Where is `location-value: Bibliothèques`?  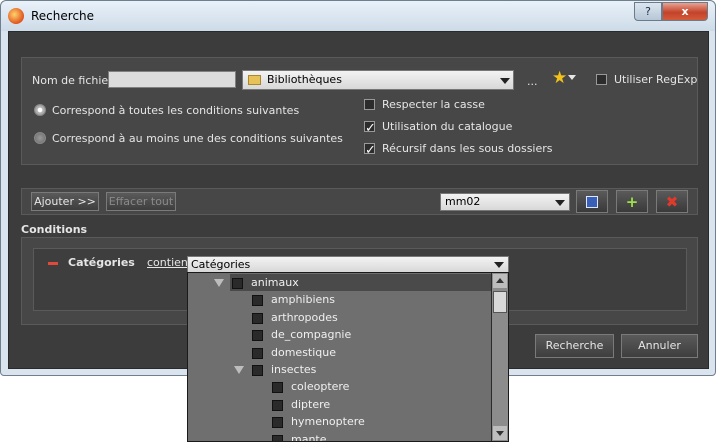
location-value: Bibliothèques is located at coordinates (304, 79).